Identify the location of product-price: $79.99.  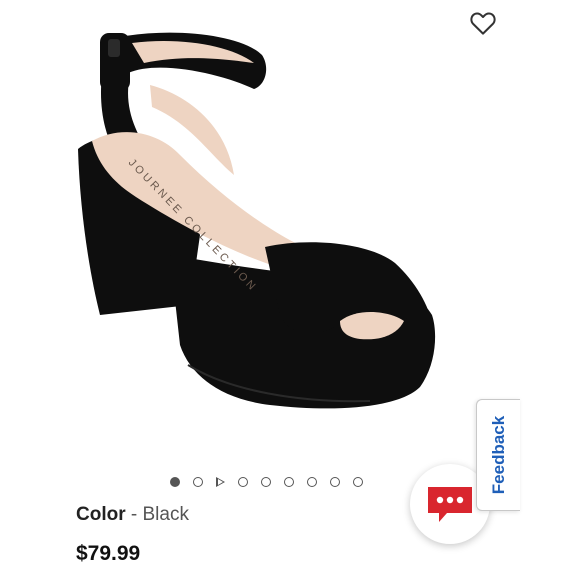
(108, 553).